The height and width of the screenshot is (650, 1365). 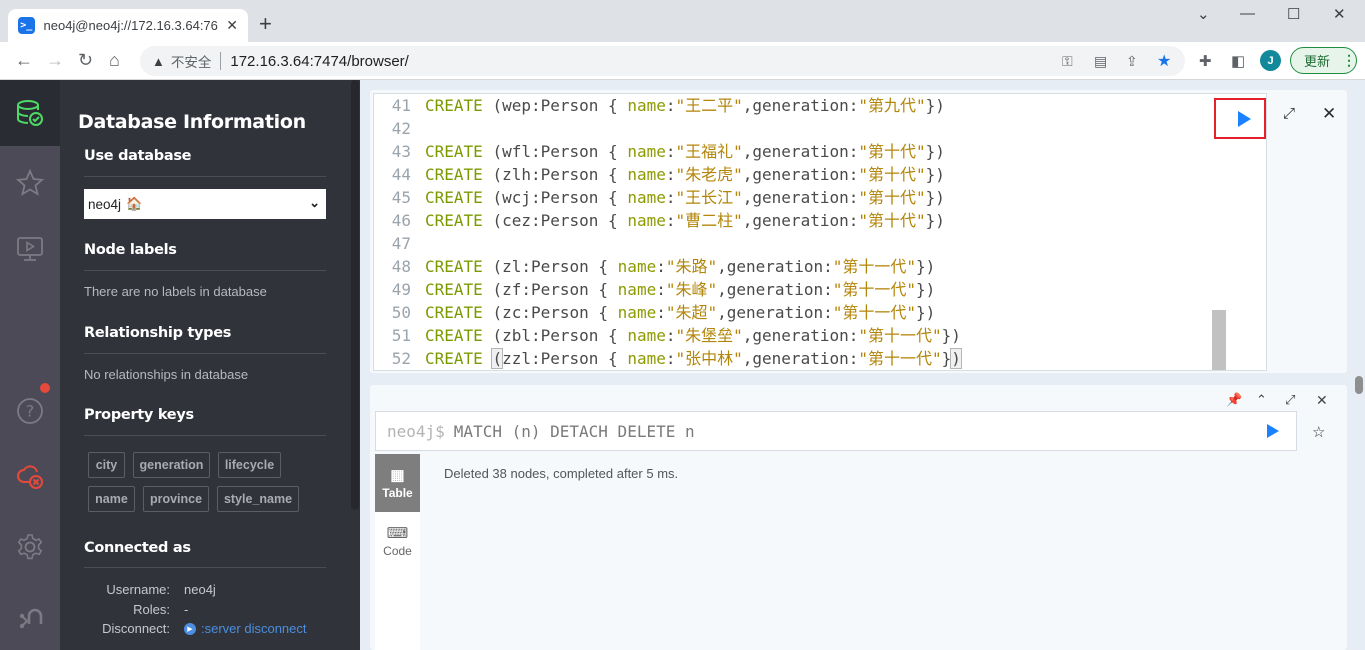 What do you see at coordinates (1238, 61) in the screenshot?
I see `side-panel-icon: ◧` at bounding box center [1238, 61].